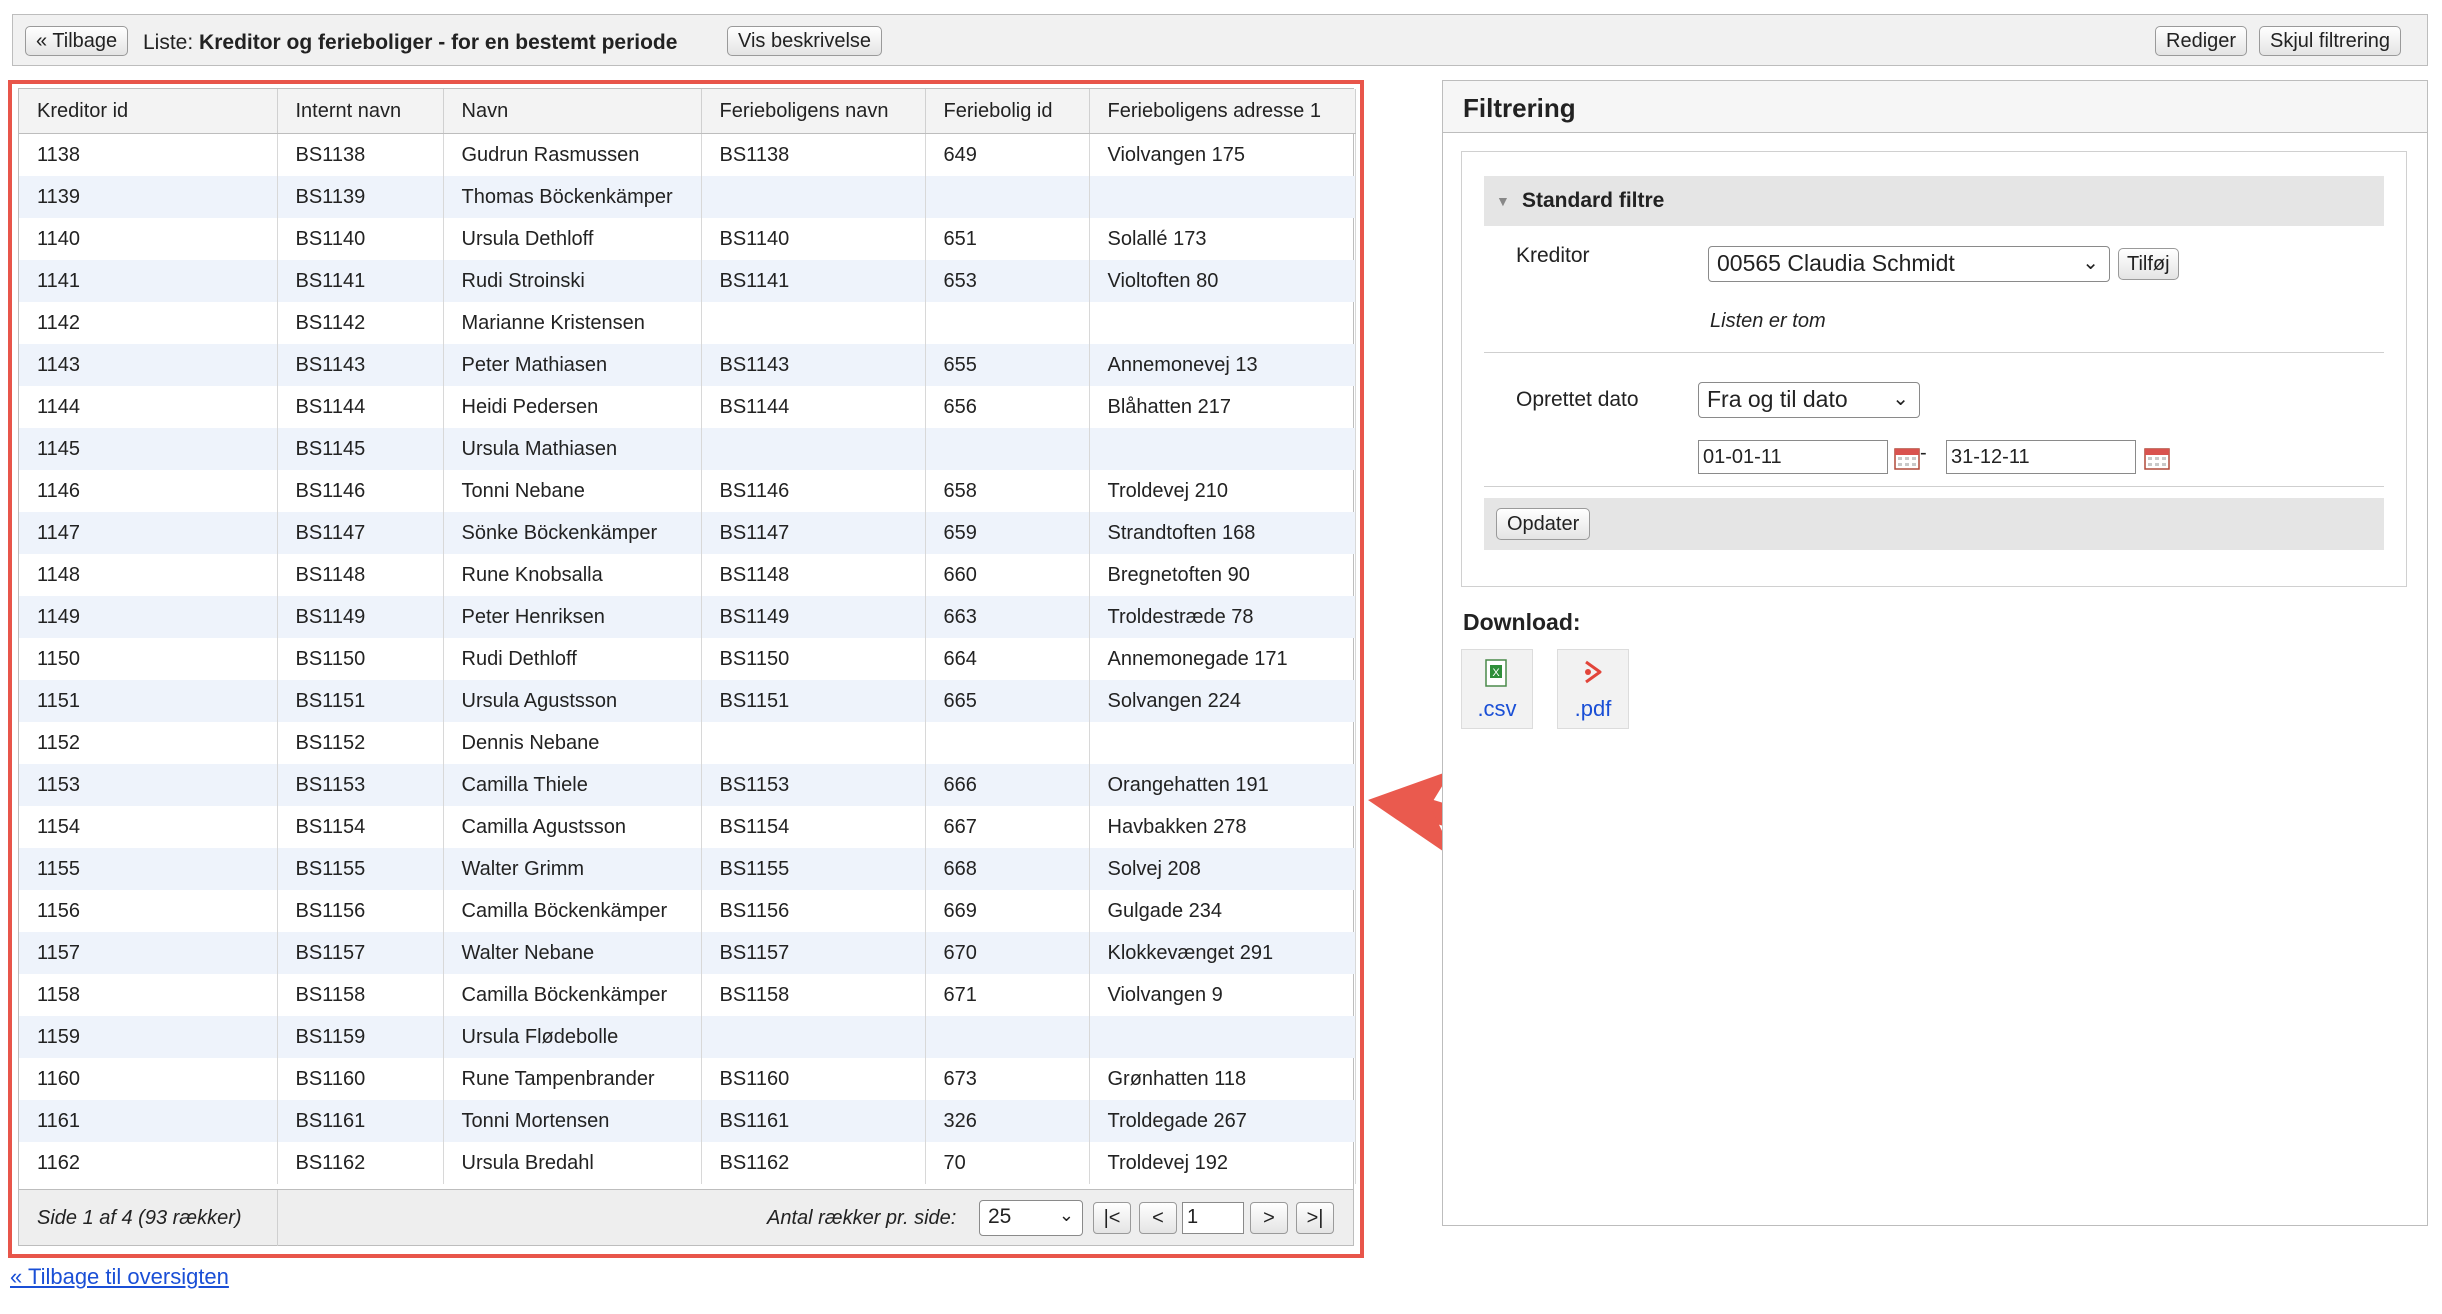  Describe the element at coordinates (1793, 457) in the screenshot. I see `date-from-input: 01-01-11` at that location.